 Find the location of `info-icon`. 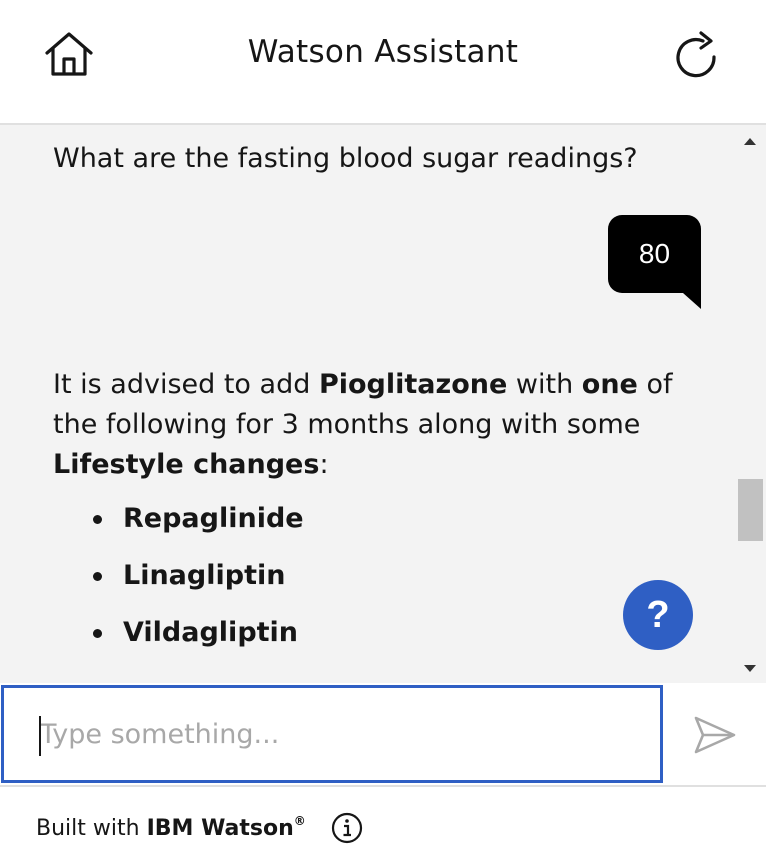

info-icon is located at coordinates (347, 828).